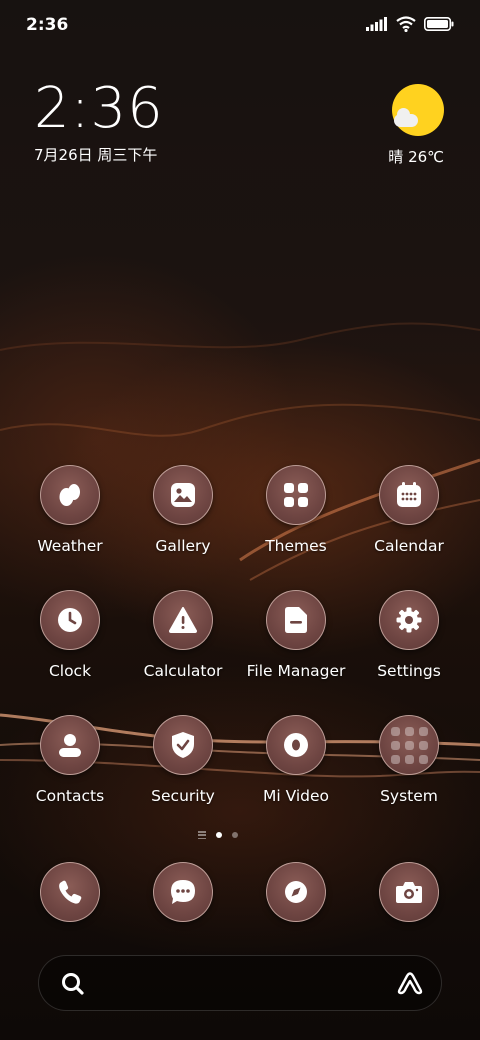 This screenshot has height=1040, width=480. I want to click on wifi-icon, so click(406, 24).